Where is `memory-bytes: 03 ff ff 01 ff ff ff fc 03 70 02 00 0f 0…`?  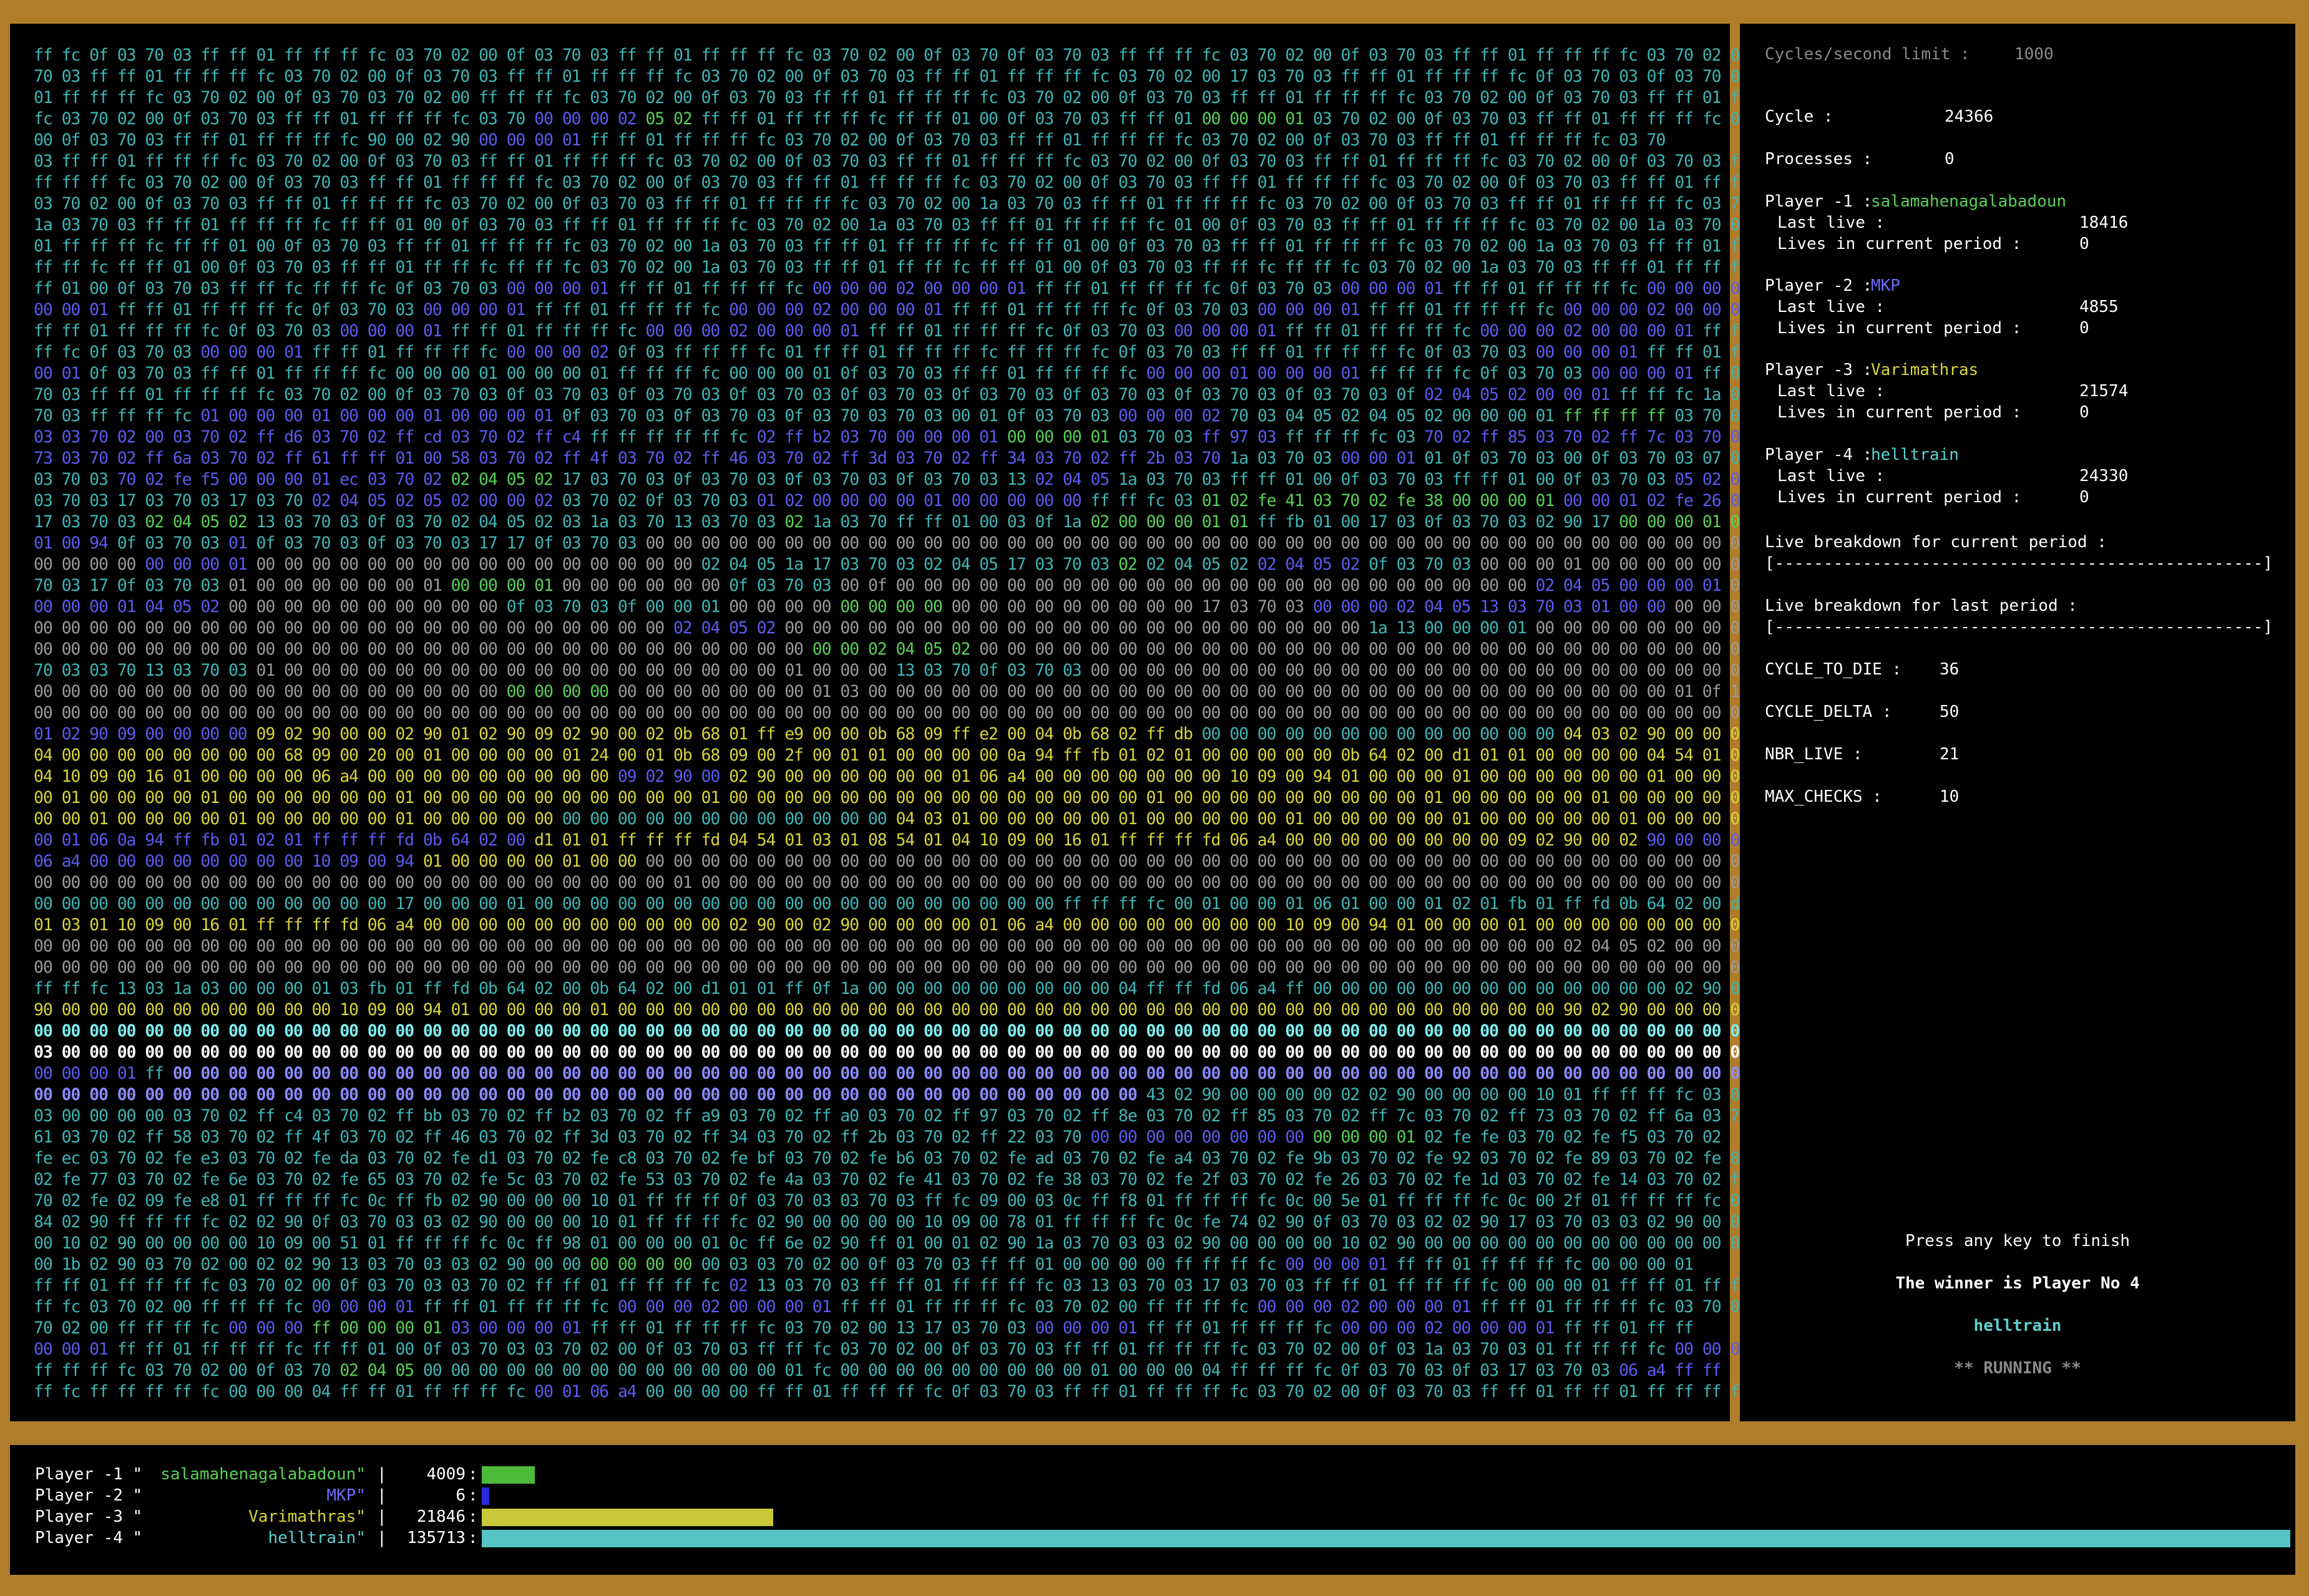
memory-bytes: 03 ff ff 01 ff ff ff fc 03 70 02 00 0f 0… is located at coordinates (919, 161).